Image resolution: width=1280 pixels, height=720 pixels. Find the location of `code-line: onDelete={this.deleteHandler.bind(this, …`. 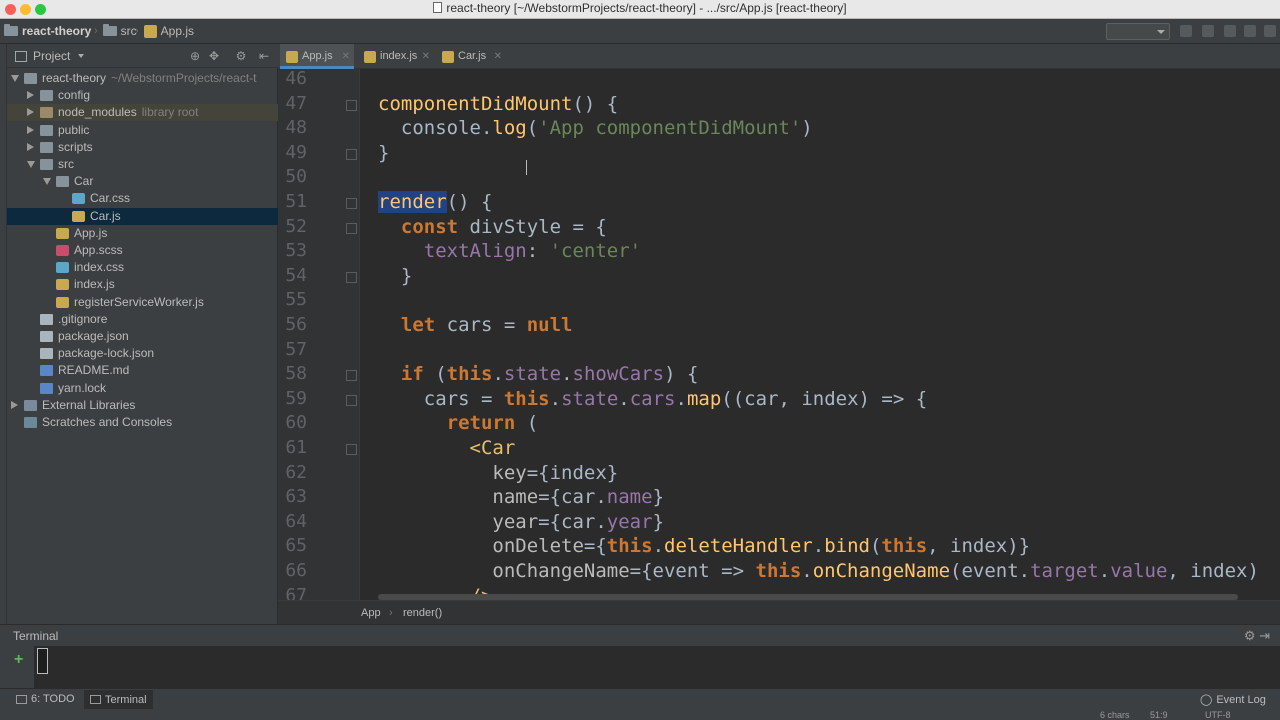

code-line: onDelete={this.deleteHandler.bind(this, … is located at coordinates (704, 546).